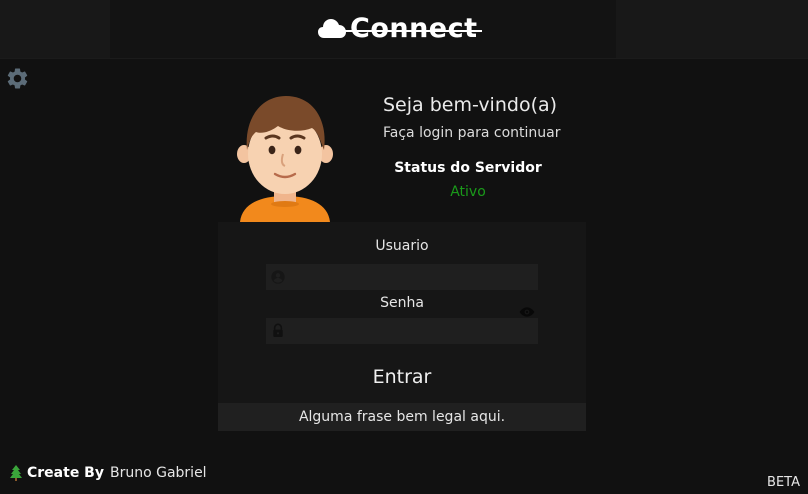 The image size is (808, 494). I want to click on server-status-value: Ativo, so click(468, 192).